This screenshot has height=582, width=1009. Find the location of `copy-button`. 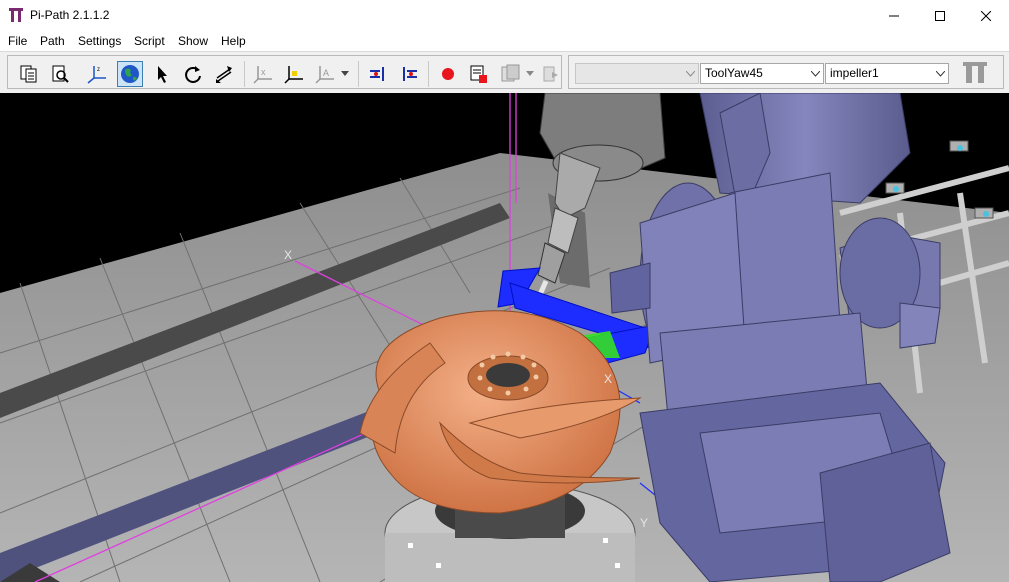

copy-button is located at coordinates (29, 74).